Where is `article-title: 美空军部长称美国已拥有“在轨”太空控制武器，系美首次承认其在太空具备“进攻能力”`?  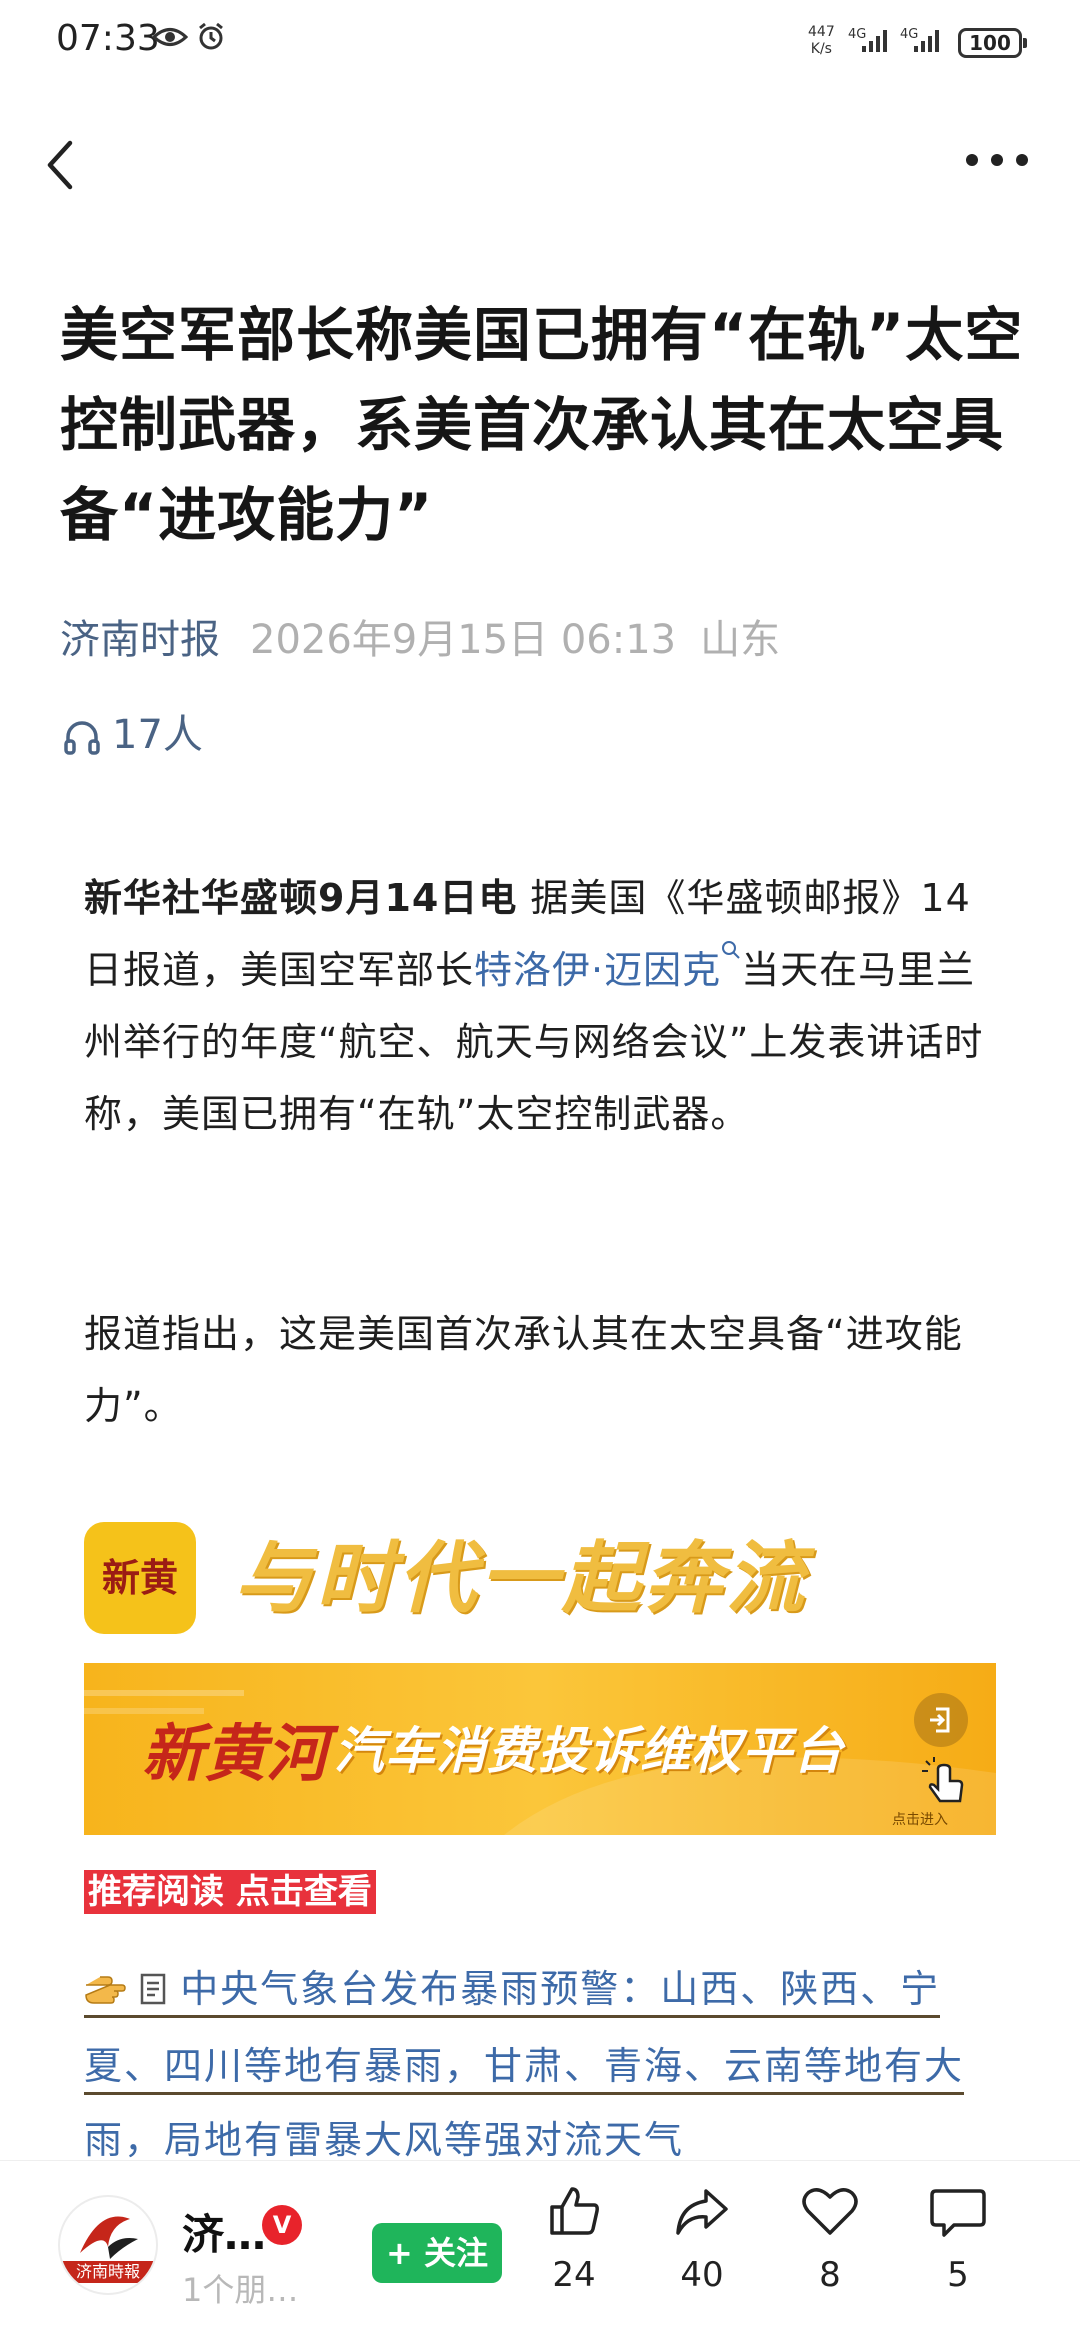 article-title: 美空军部长称美国已拥有“在轨”太空控制武器，系美首次承认其在太空具备“进攻能力” is located at coordinates (542, 425).